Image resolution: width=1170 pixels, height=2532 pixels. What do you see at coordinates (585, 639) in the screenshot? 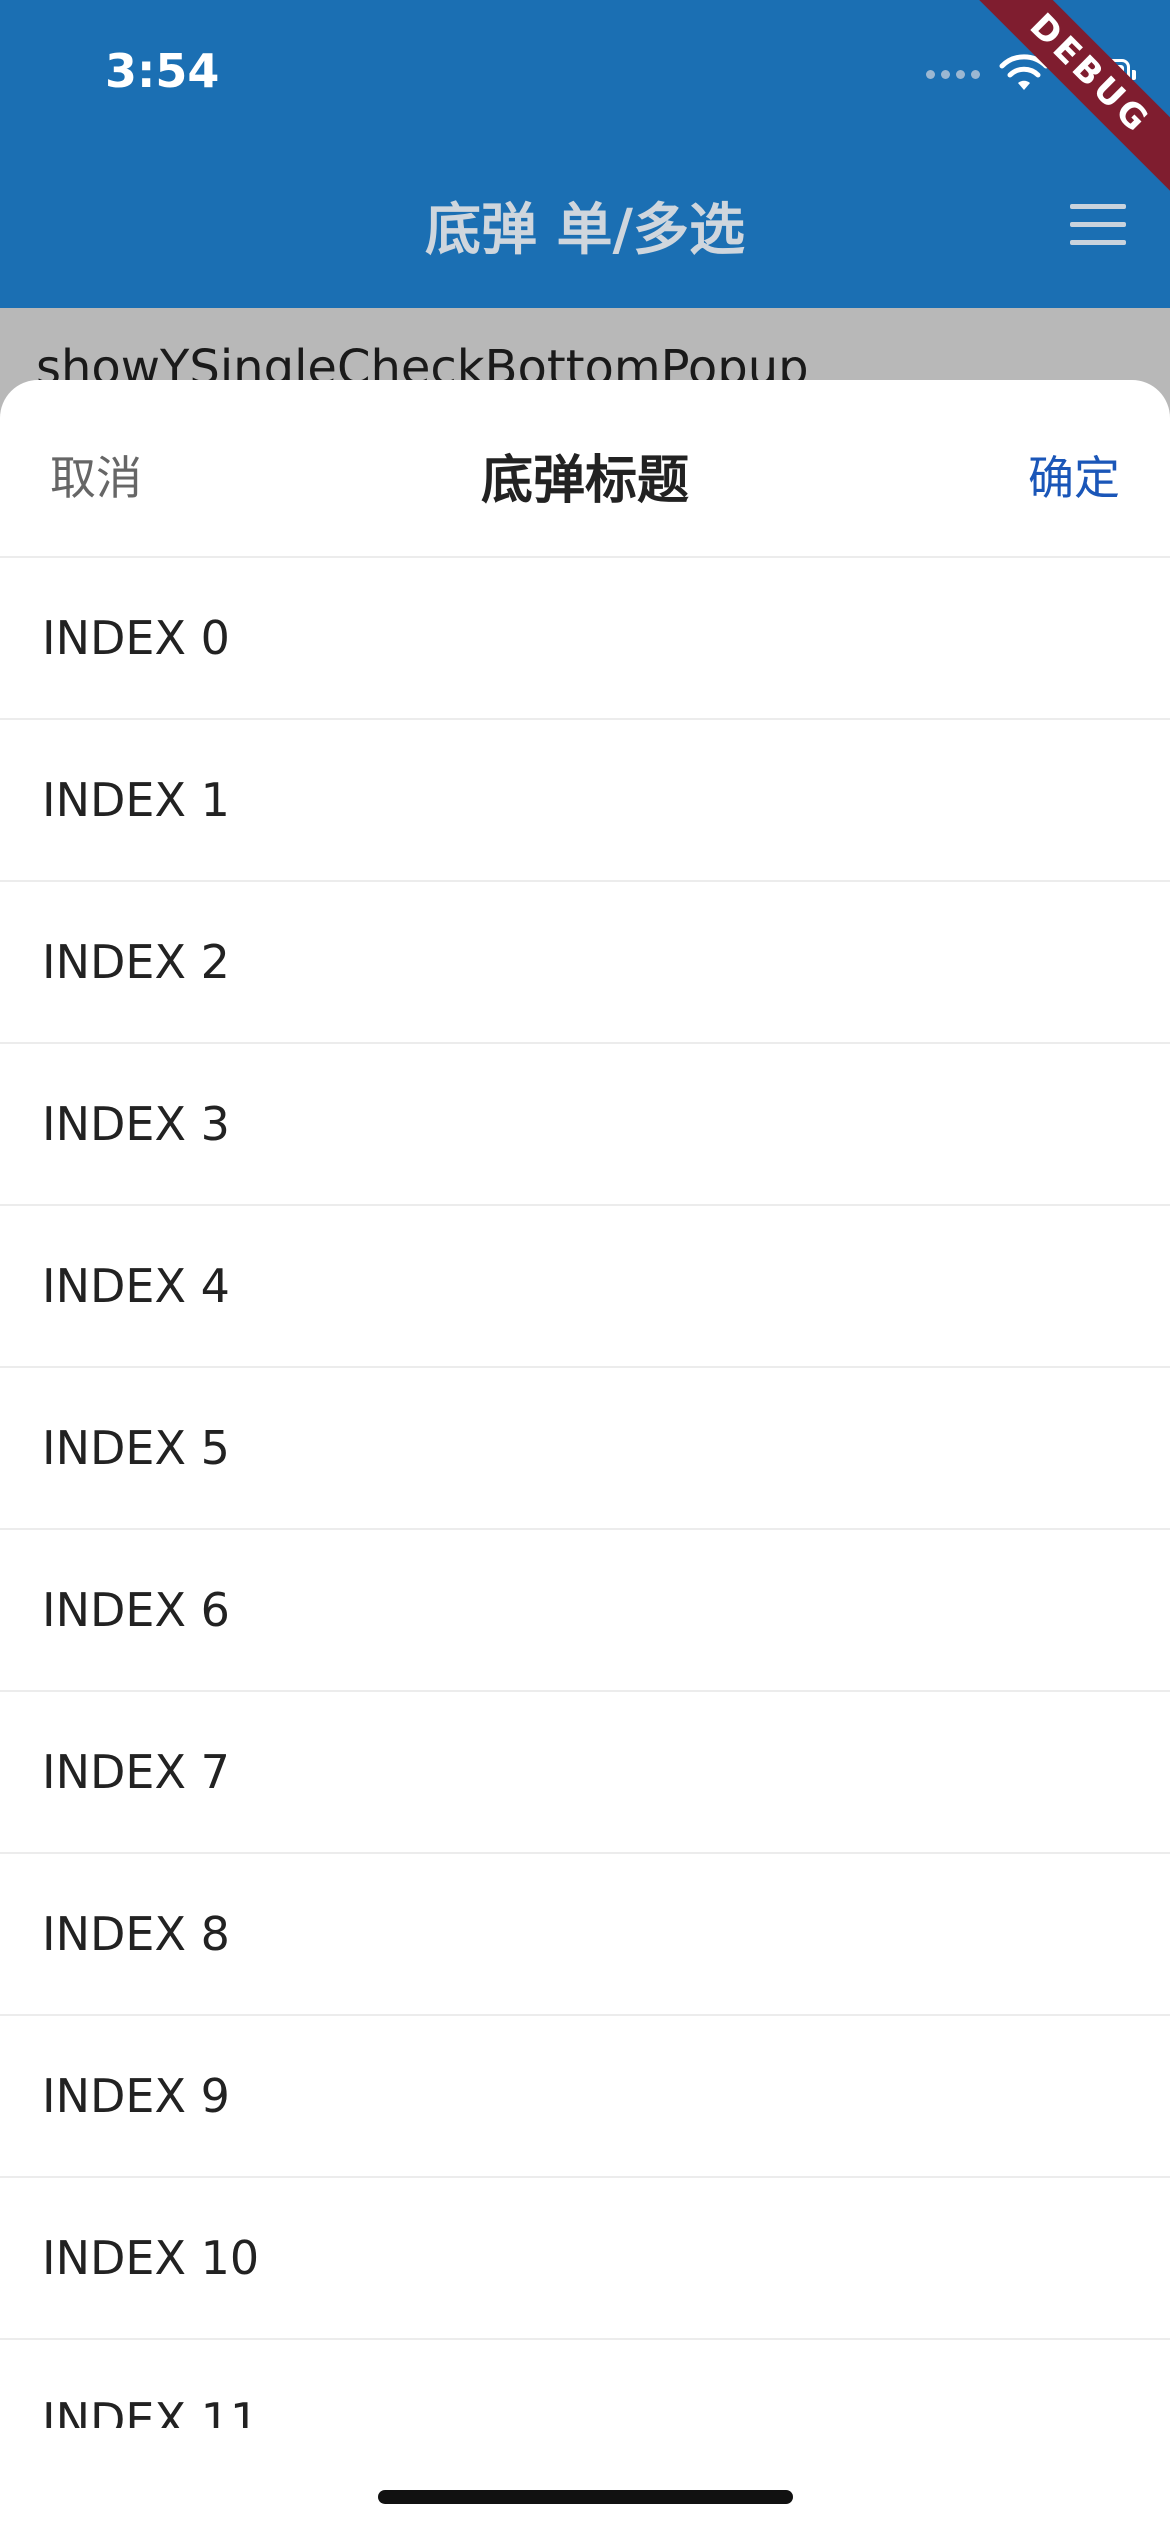
I see `list-item: INDEX 0` at bounding box center [585, 639].